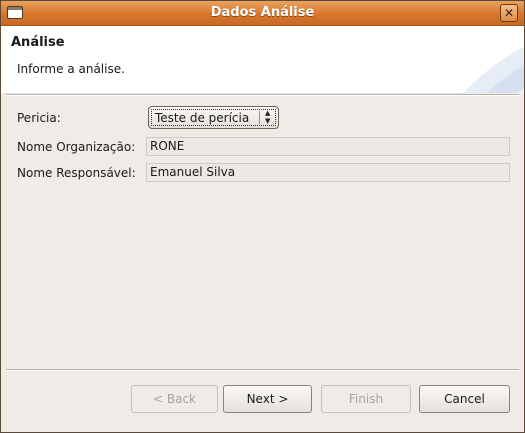 Image resolution: width=525 pixels, height=433 pixels. What do you see at coordinates (71, 69) in the screenshot?
I see `page-description: Informe a análise.` at bounding box center [71, 69].